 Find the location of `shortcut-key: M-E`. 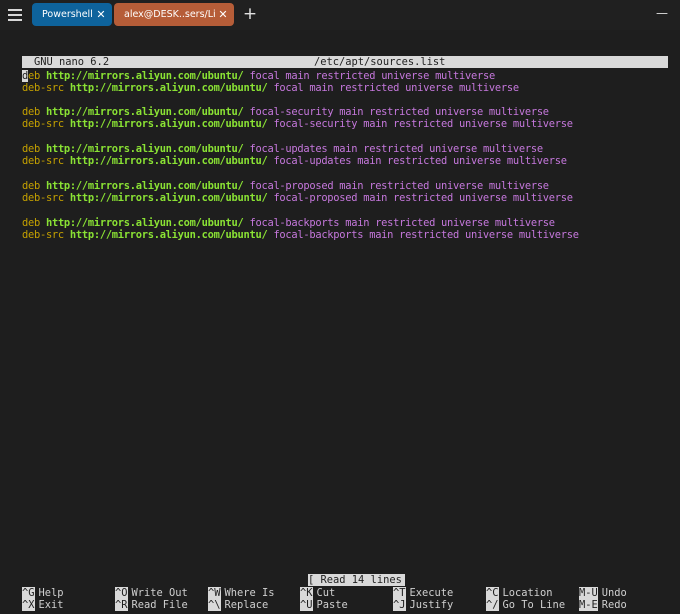

shortcut-key: M-E is located at coordinates (588, 605).